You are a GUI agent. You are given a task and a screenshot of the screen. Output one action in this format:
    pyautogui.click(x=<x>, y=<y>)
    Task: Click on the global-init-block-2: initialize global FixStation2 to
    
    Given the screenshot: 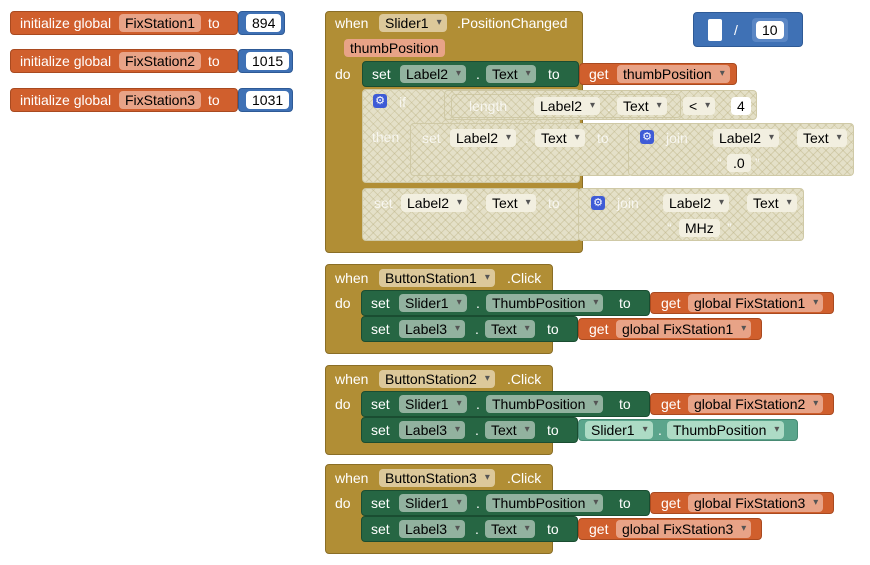 What is the action you would take?
    pyautogui.click(x=124, y=61)
    